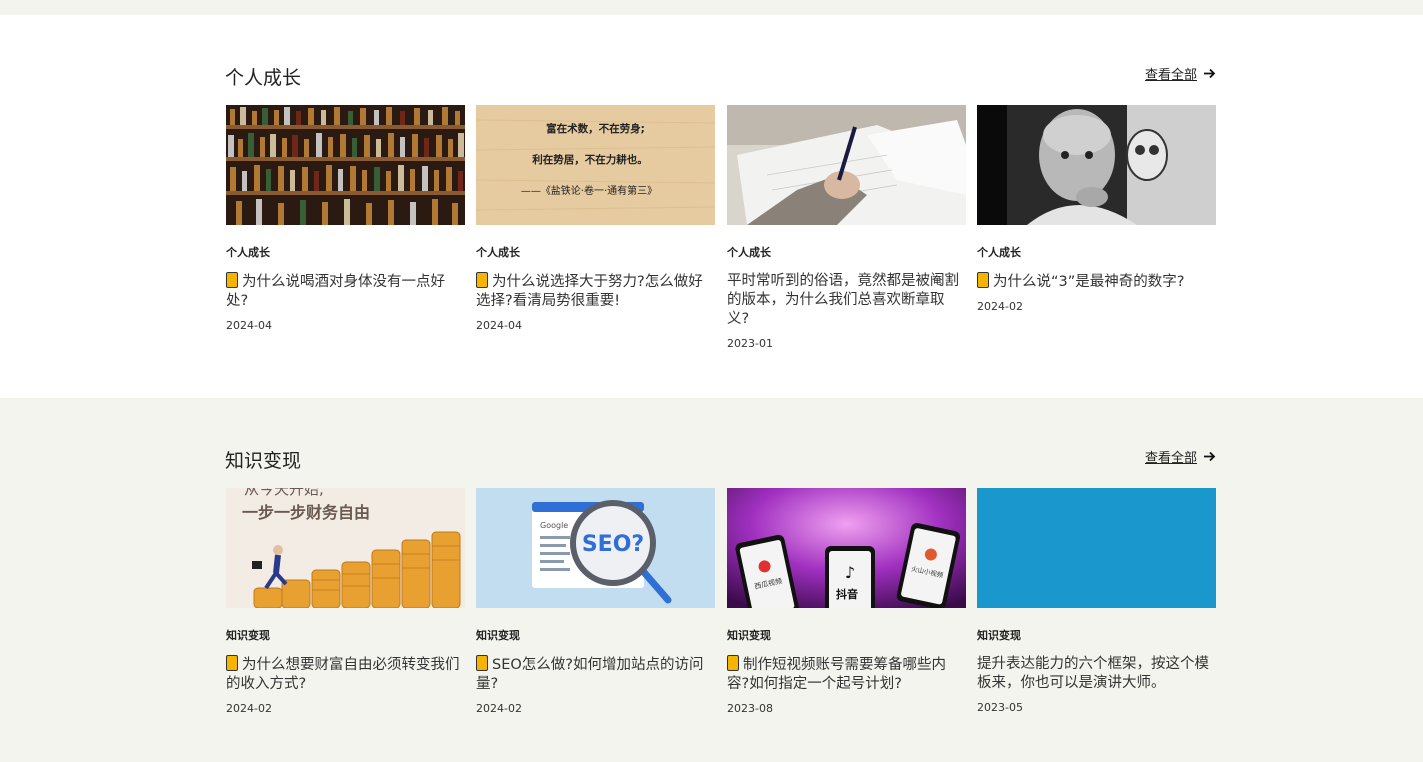 The height and width of the screenshot is (762, 1423). I want to click on article-title: 为什么说“3”是最神奇的数字?, so click(1096, 282).